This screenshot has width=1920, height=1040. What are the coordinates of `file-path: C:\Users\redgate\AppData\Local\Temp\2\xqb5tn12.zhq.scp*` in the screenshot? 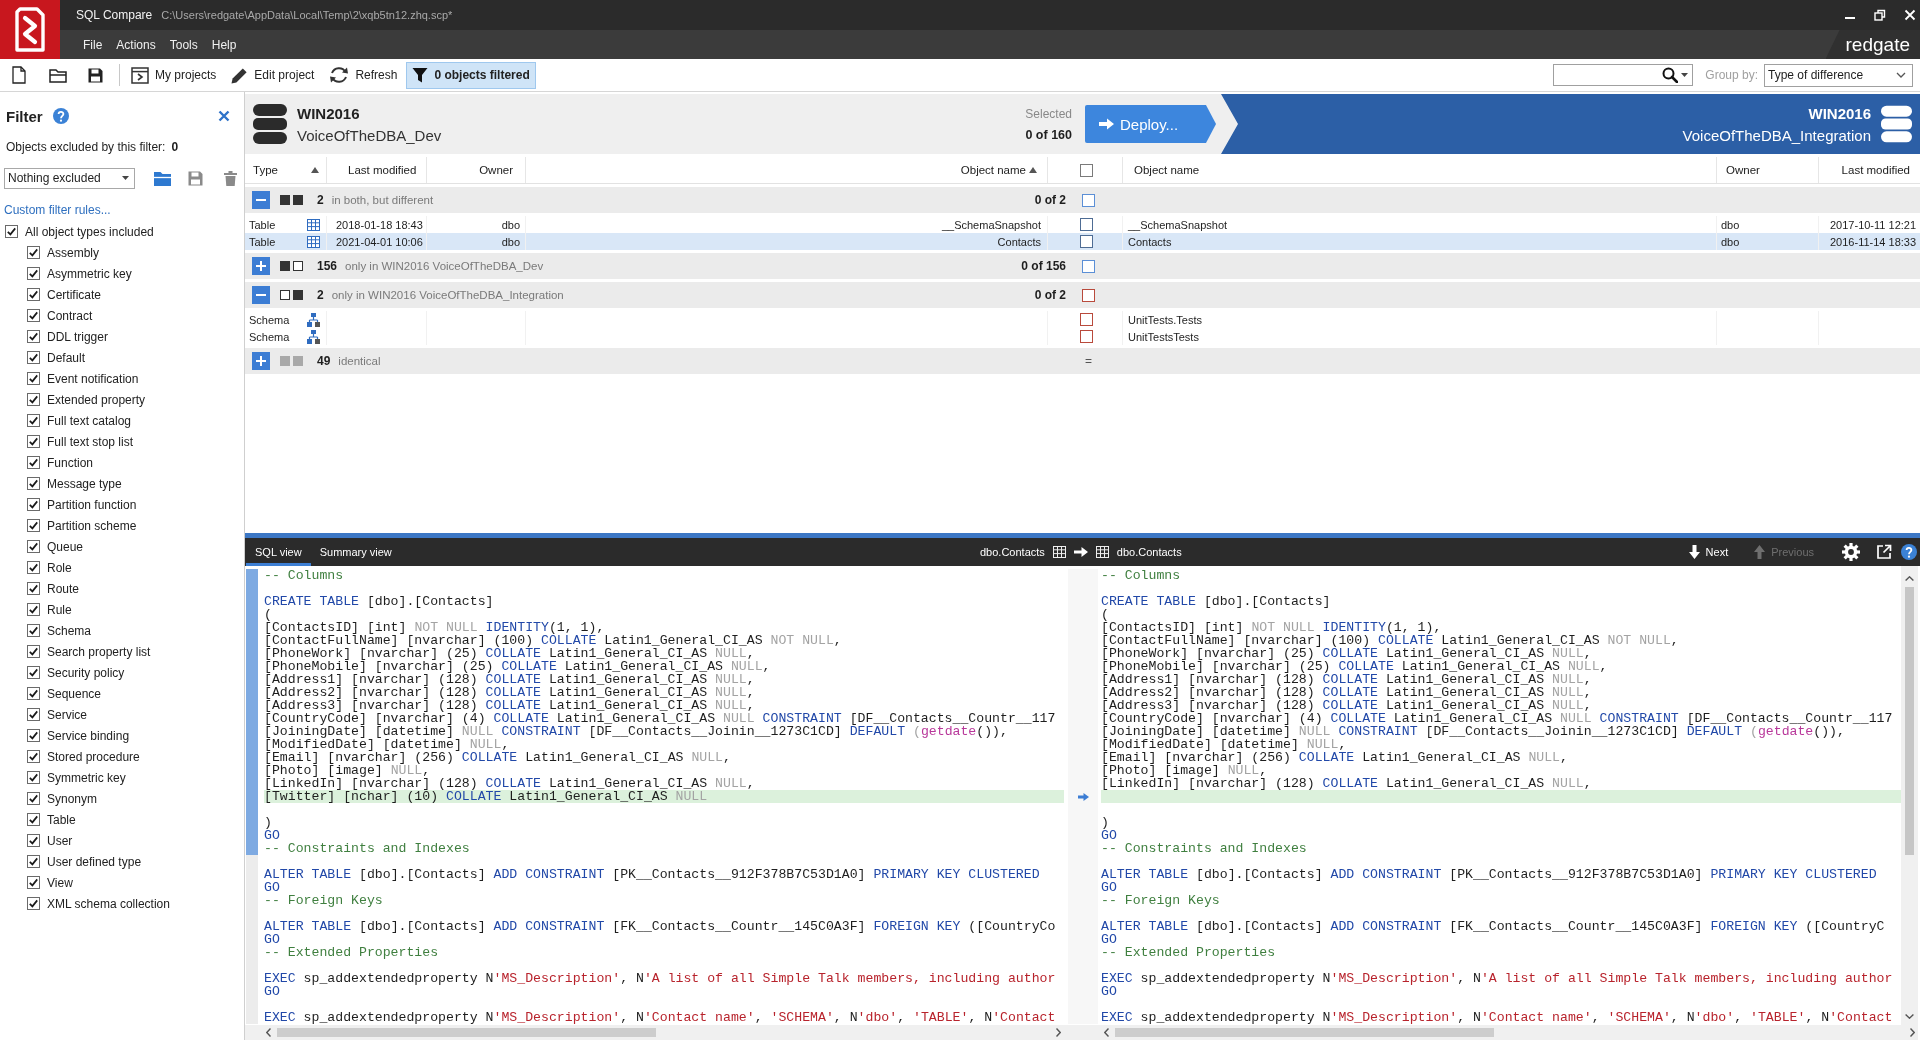 It's located at (307, 15).